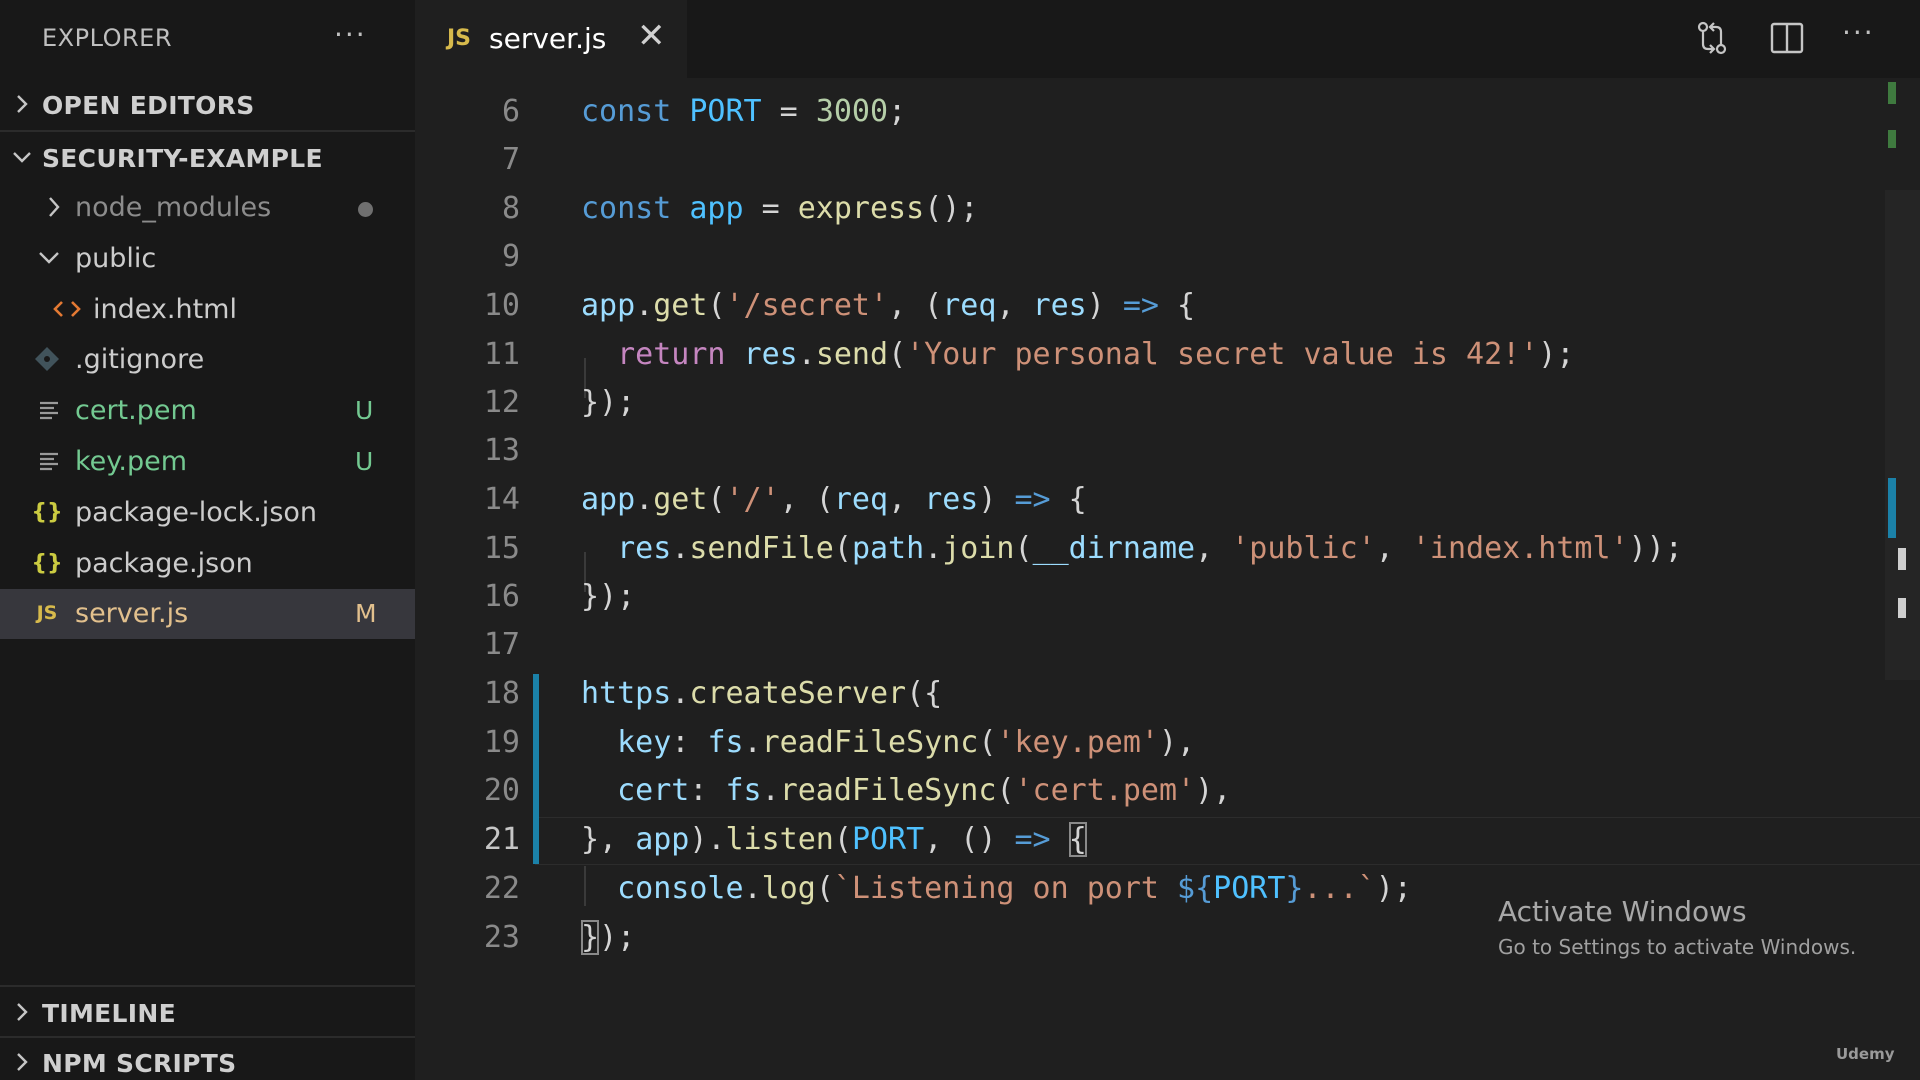 The width and height of the screenshot is (1920, 1080). What do you see at coordinates (501, 693) in the screenshot?
I see `line-number: 18` at bounding box center [501, 693].